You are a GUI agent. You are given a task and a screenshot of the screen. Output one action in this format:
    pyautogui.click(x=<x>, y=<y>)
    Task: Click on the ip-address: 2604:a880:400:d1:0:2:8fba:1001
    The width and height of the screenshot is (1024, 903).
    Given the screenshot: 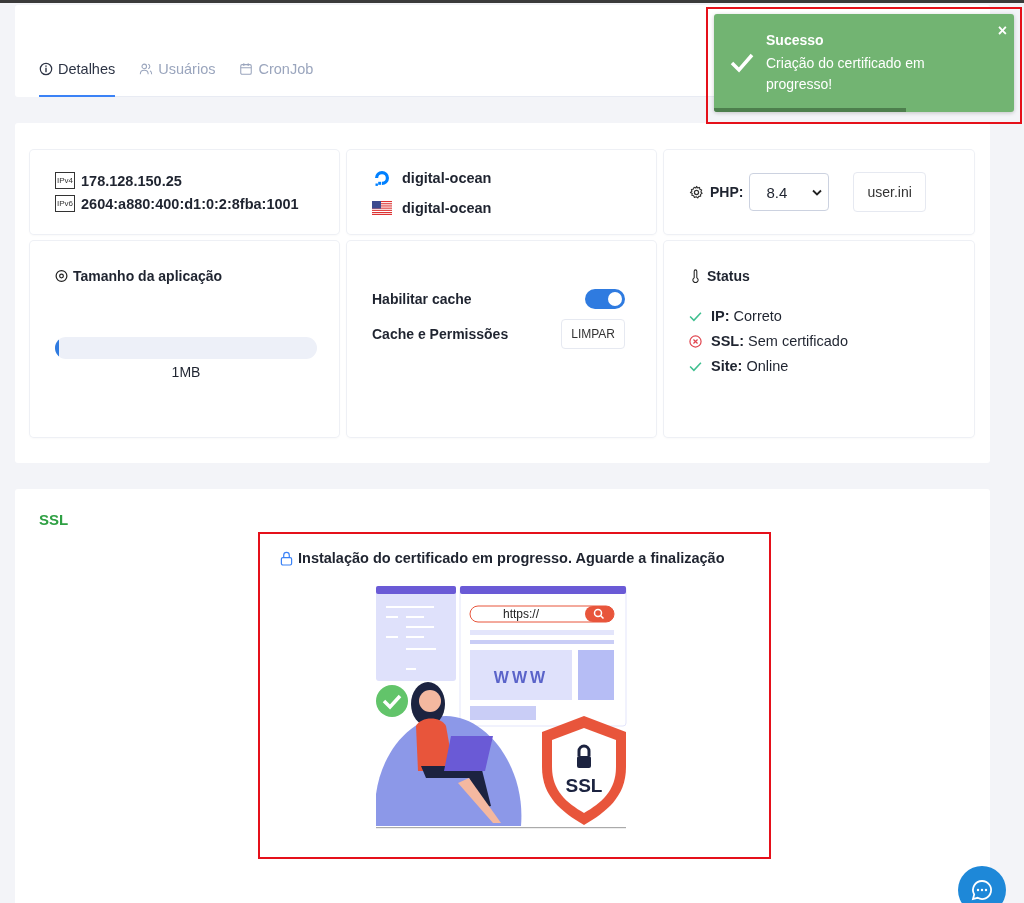 What is the action you would take?
    pyautogui.click(x=190, y=203)
    